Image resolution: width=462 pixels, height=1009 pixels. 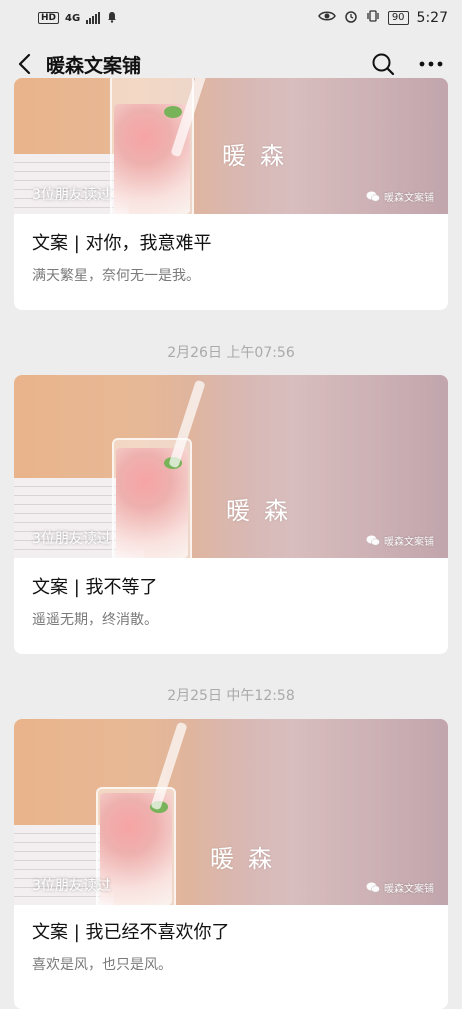 I want to click on notification-bell-icon, so click(x=112, y=18).